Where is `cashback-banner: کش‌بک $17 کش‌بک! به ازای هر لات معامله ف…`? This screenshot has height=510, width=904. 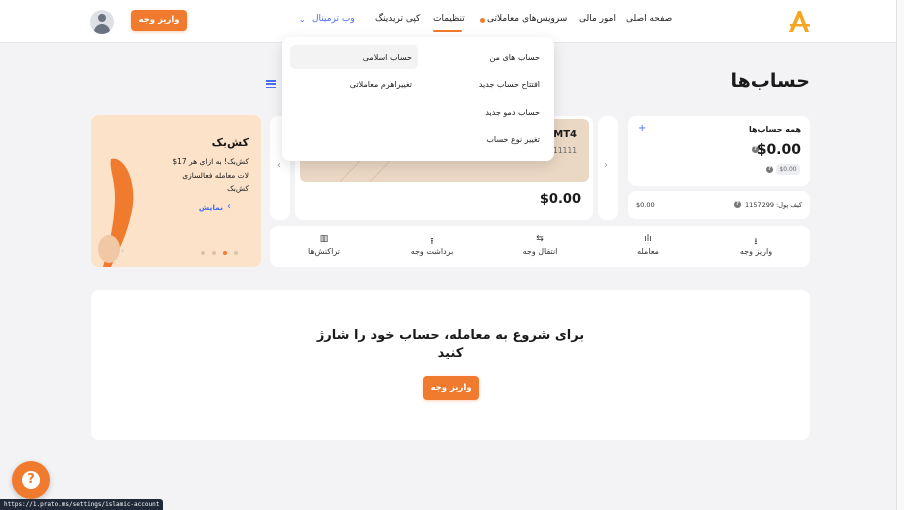 cashback-banner: کش‌بک $17 کش‌بک! به ازای هر لات معامله ف… is located at coordinates (176, 191).